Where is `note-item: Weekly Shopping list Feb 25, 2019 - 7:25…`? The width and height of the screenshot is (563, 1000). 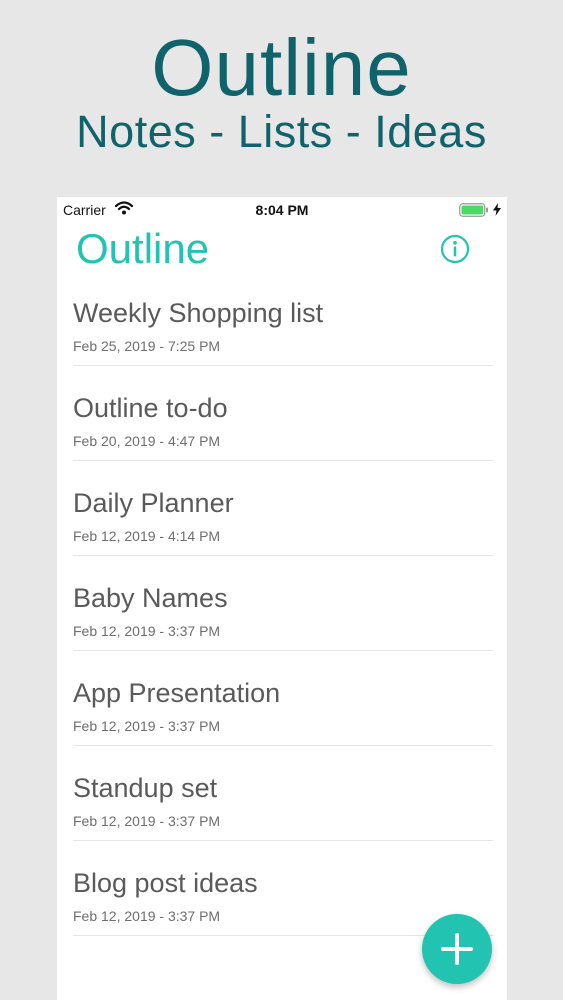 note-item: Weekly Shopping list Feb 25, 2019 - 7:25… is located at coordinates (282, 339).